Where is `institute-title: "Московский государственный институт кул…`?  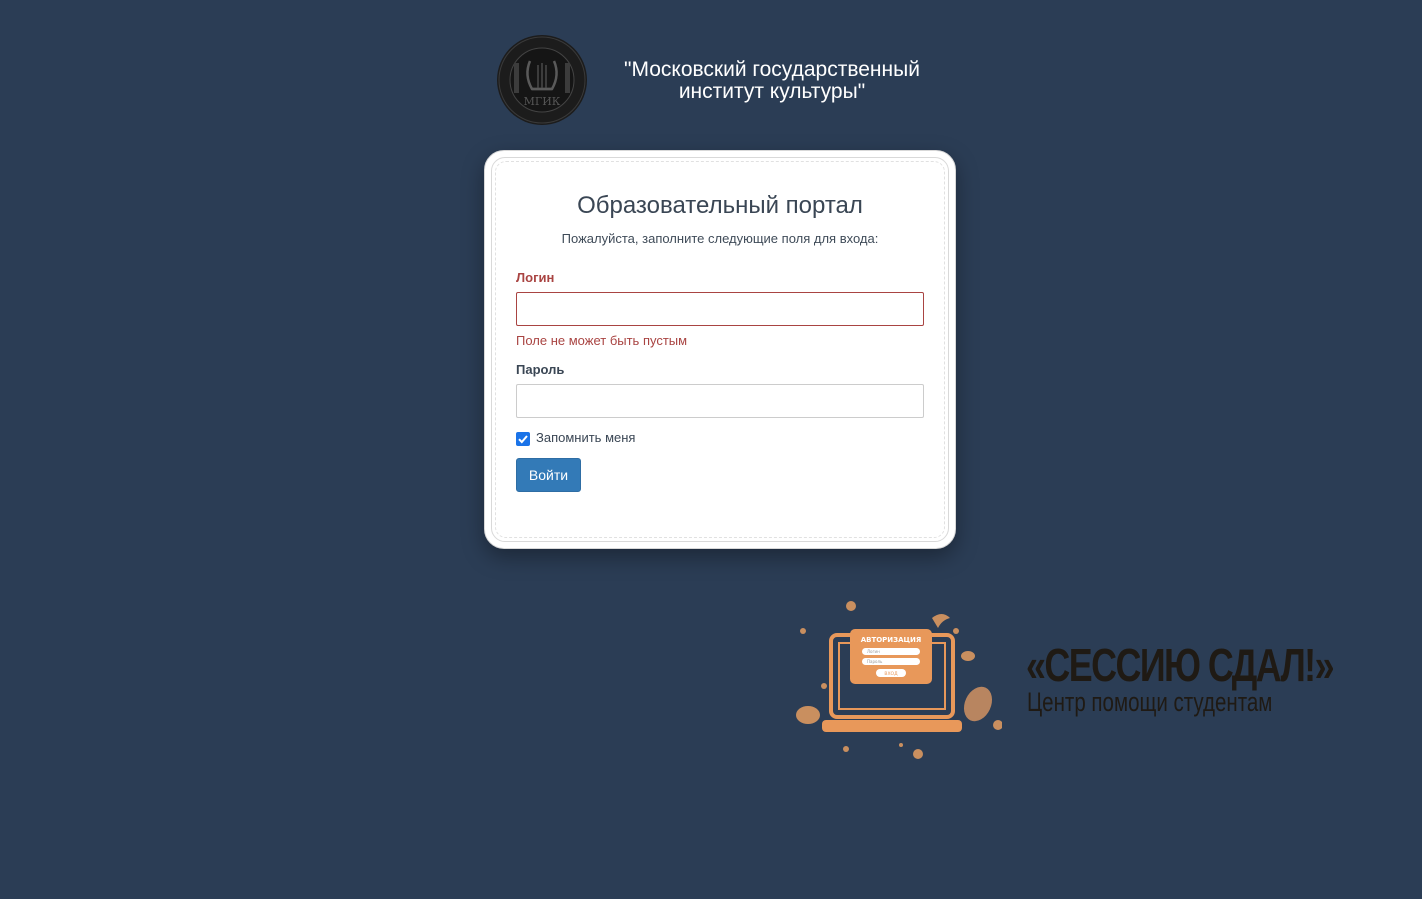
institute-title: "Московский государственный институт кул… is located at coordinates (772, 81).